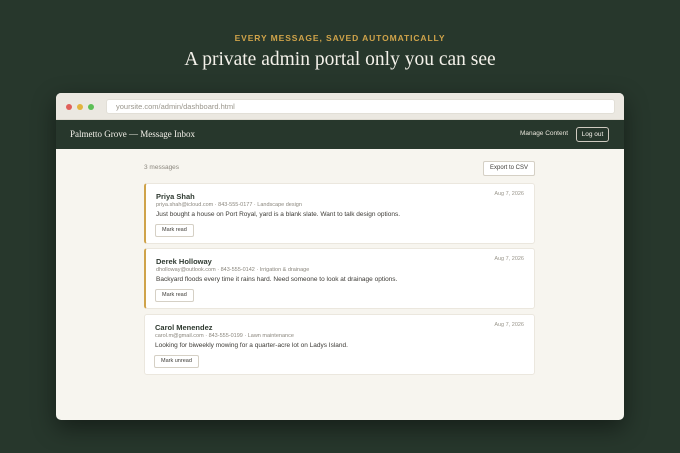  Describe the element at coordinates (162, 167) in the screenshot. I see `message-count: 3 messages` at that location.